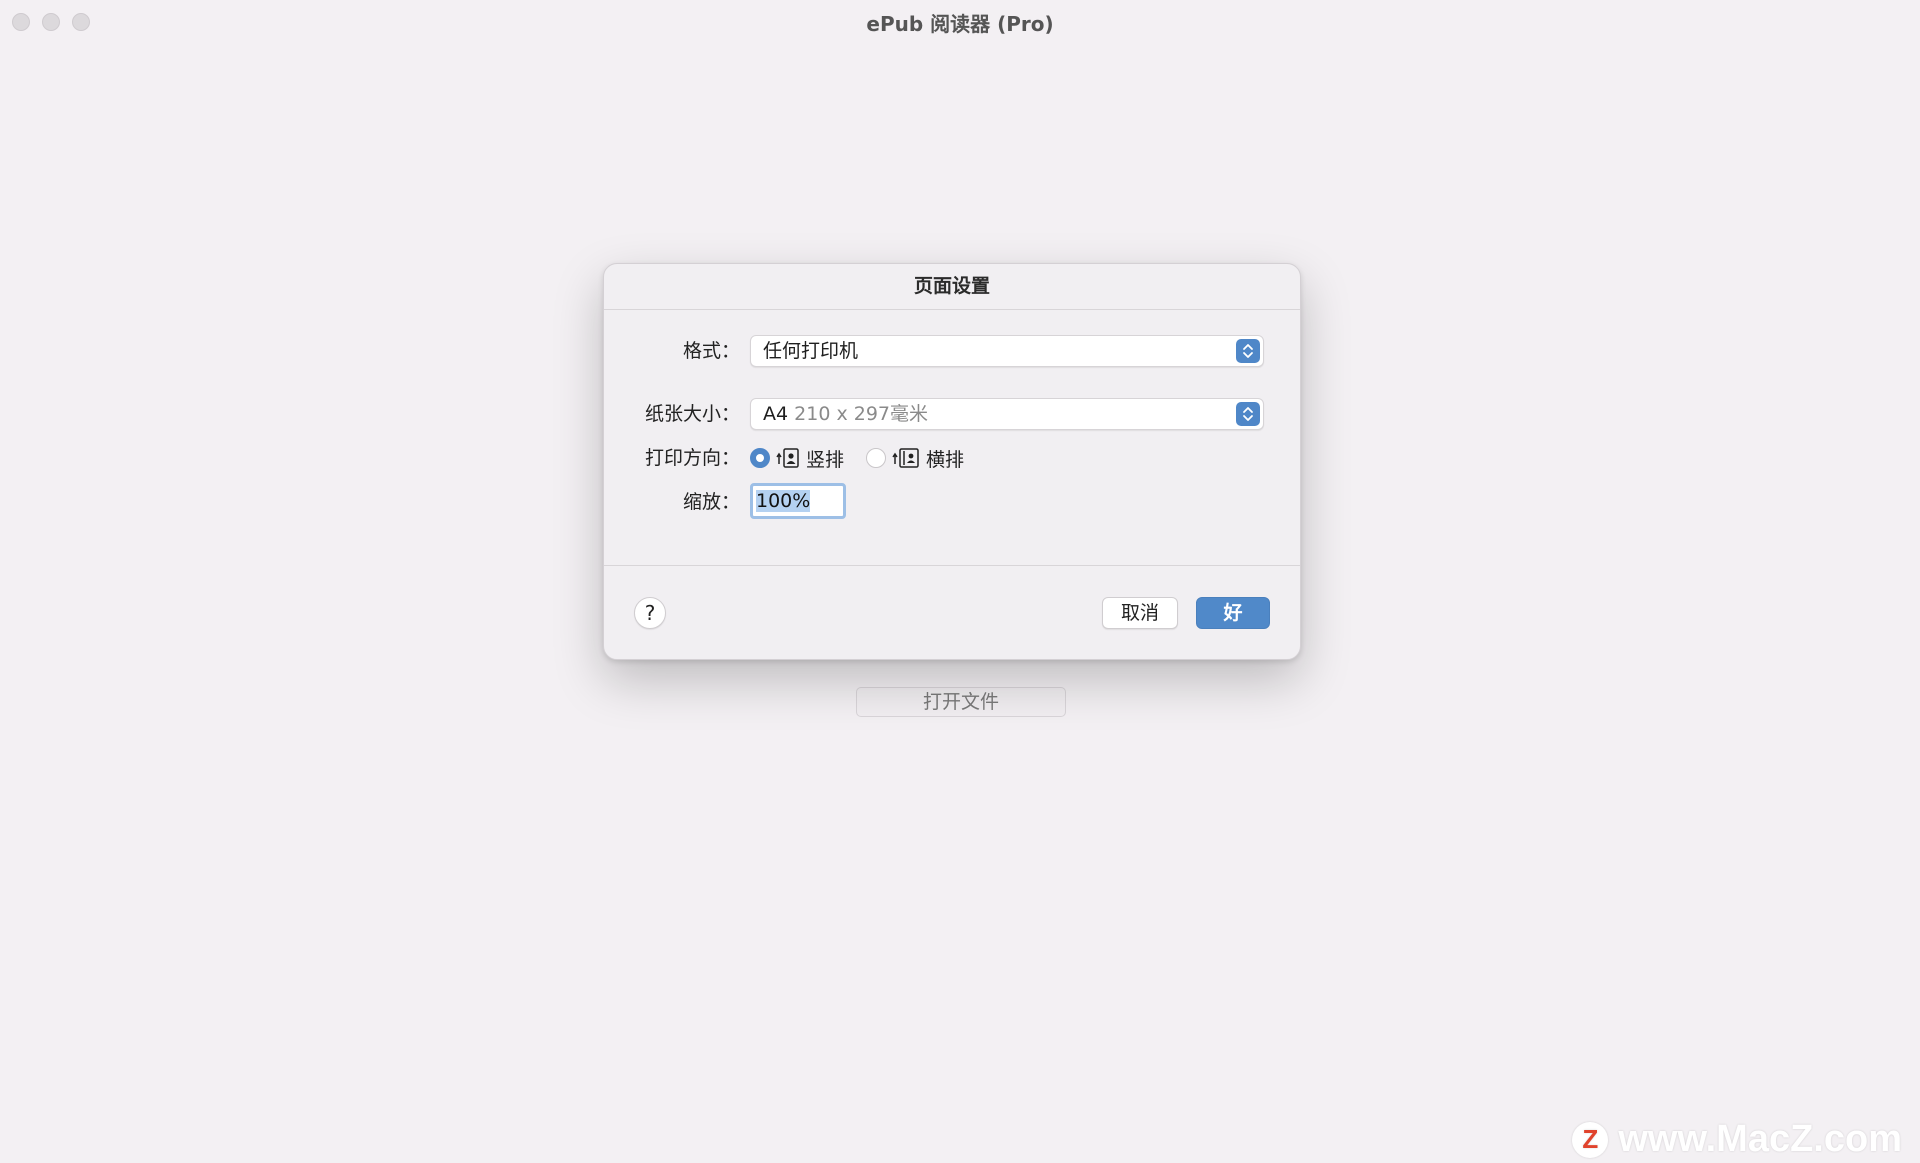 The width and height of the screenshot is (1920, 1163). Describe the element at coordinates (1590, 1139) in the screenshot. I see `macz-logo-icon: Z` at that location.